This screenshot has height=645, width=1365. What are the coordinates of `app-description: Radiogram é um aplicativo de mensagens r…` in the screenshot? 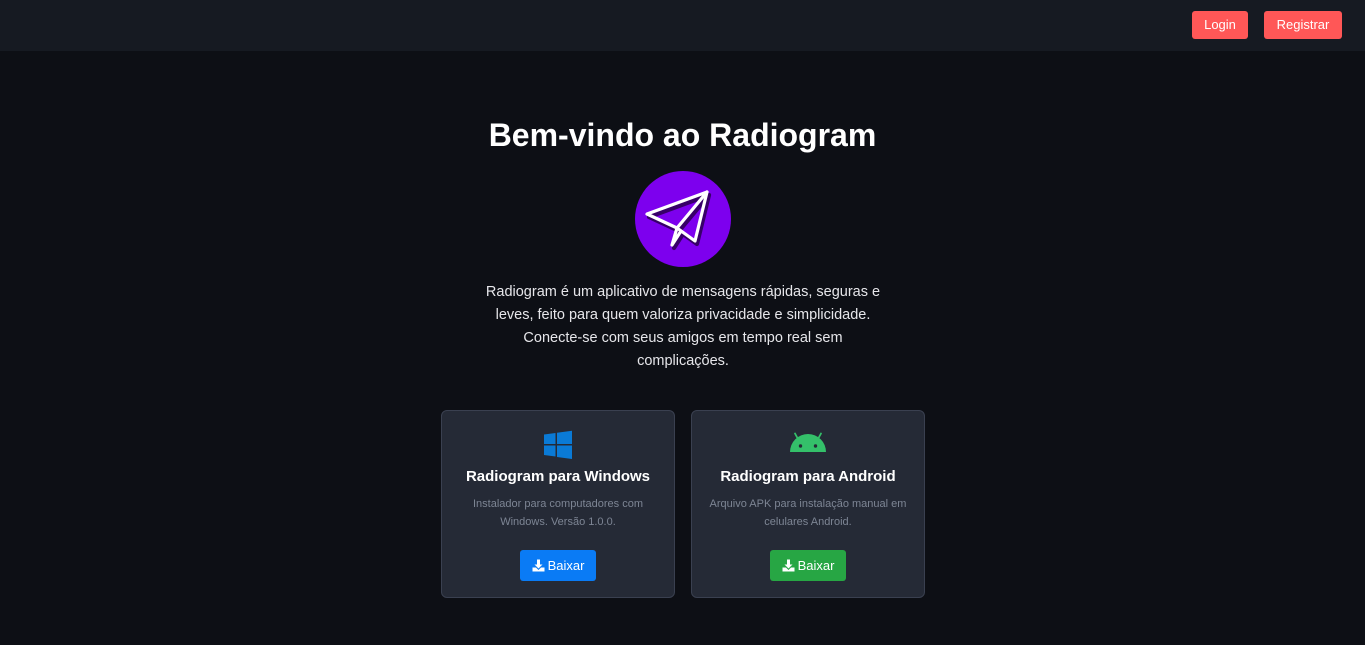 It's located at (683, 326).